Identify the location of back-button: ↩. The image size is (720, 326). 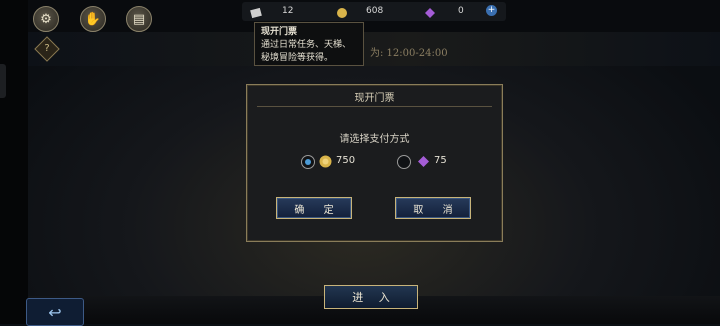
(55, 312).